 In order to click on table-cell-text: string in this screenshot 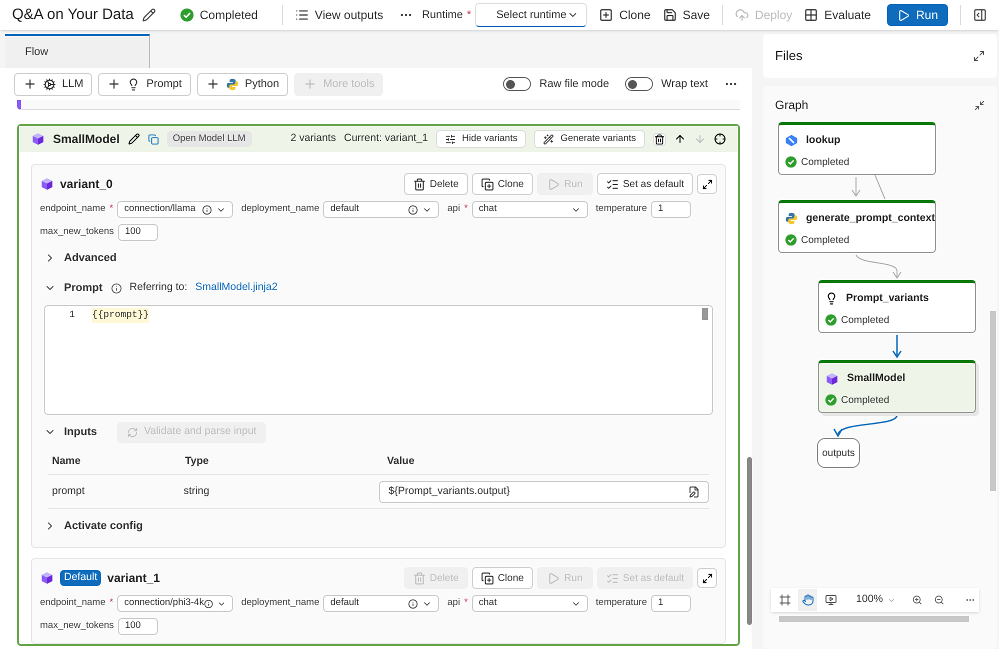, I will do `click(196, 491)`.